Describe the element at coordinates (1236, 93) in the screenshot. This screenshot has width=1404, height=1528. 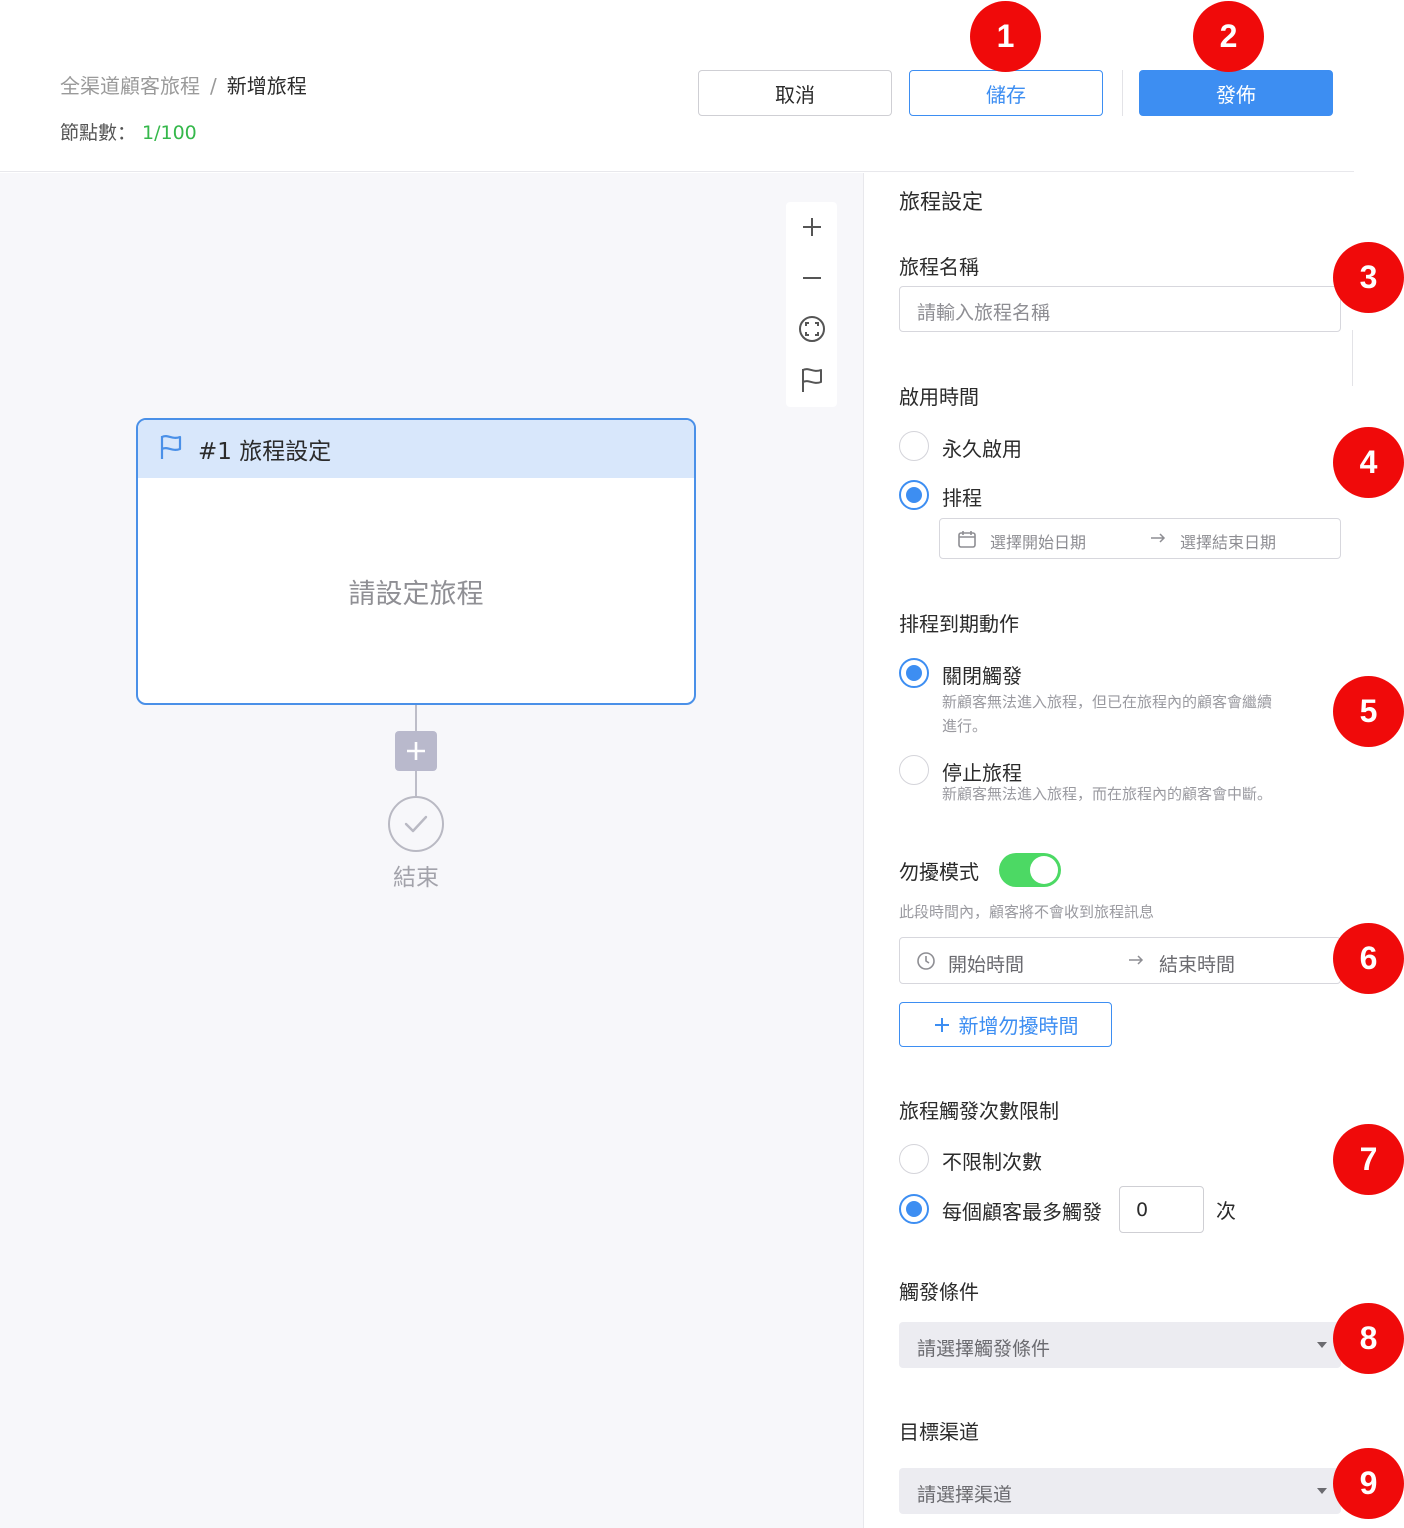
I see `publish-button: 發佈` at that location.